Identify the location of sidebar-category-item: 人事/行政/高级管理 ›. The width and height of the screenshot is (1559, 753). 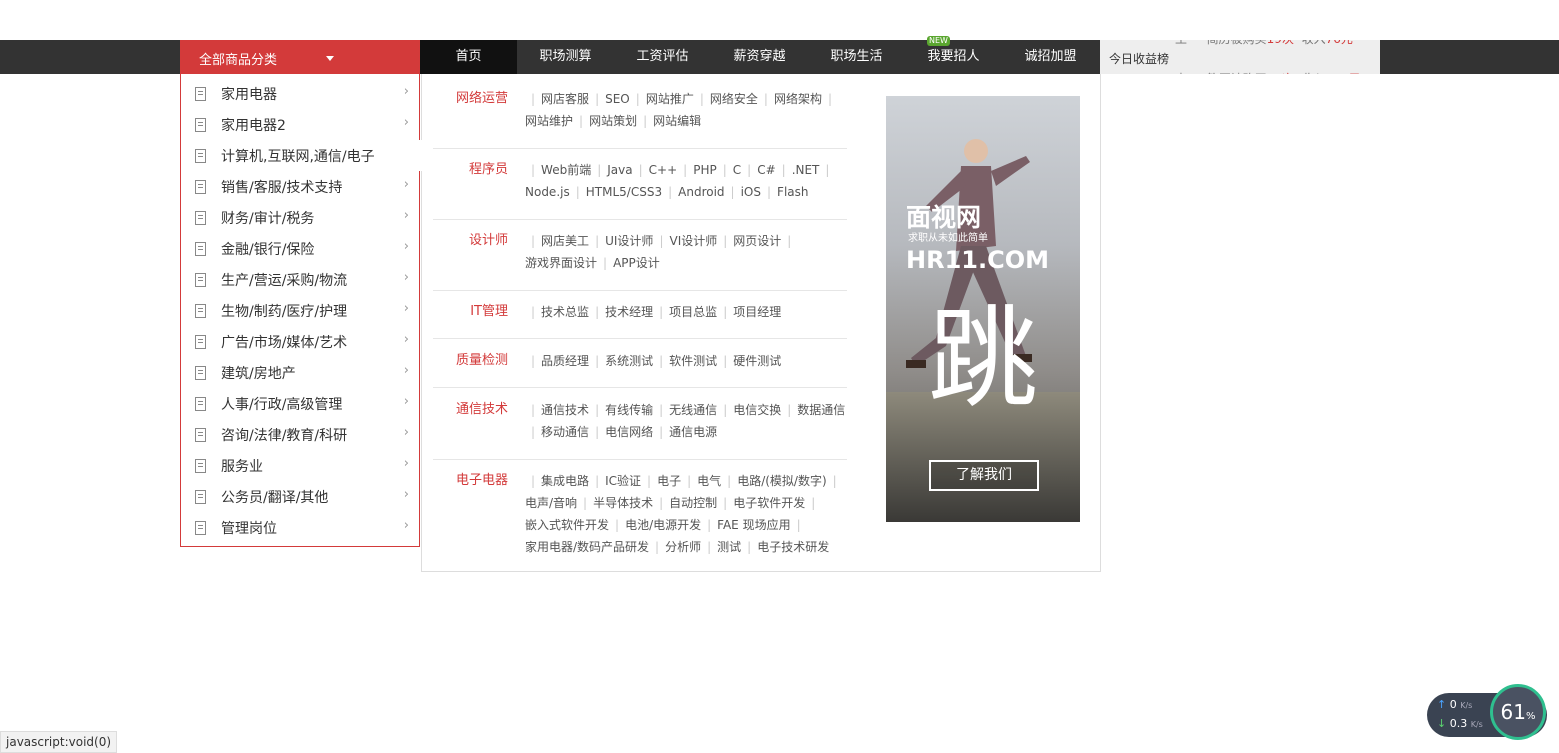
(300, 403).